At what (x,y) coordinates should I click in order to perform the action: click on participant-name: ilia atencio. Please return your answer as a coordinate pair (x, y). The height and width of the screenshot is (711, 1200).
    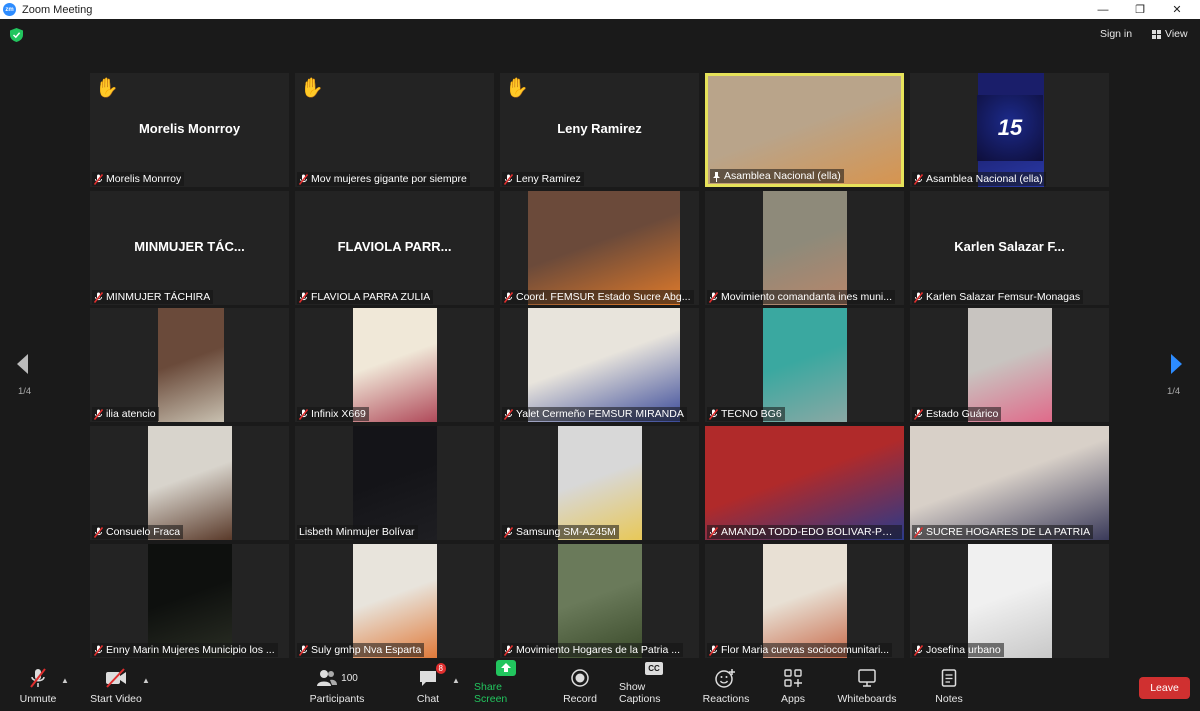
    Looking at the image, I should click on (131, 414).